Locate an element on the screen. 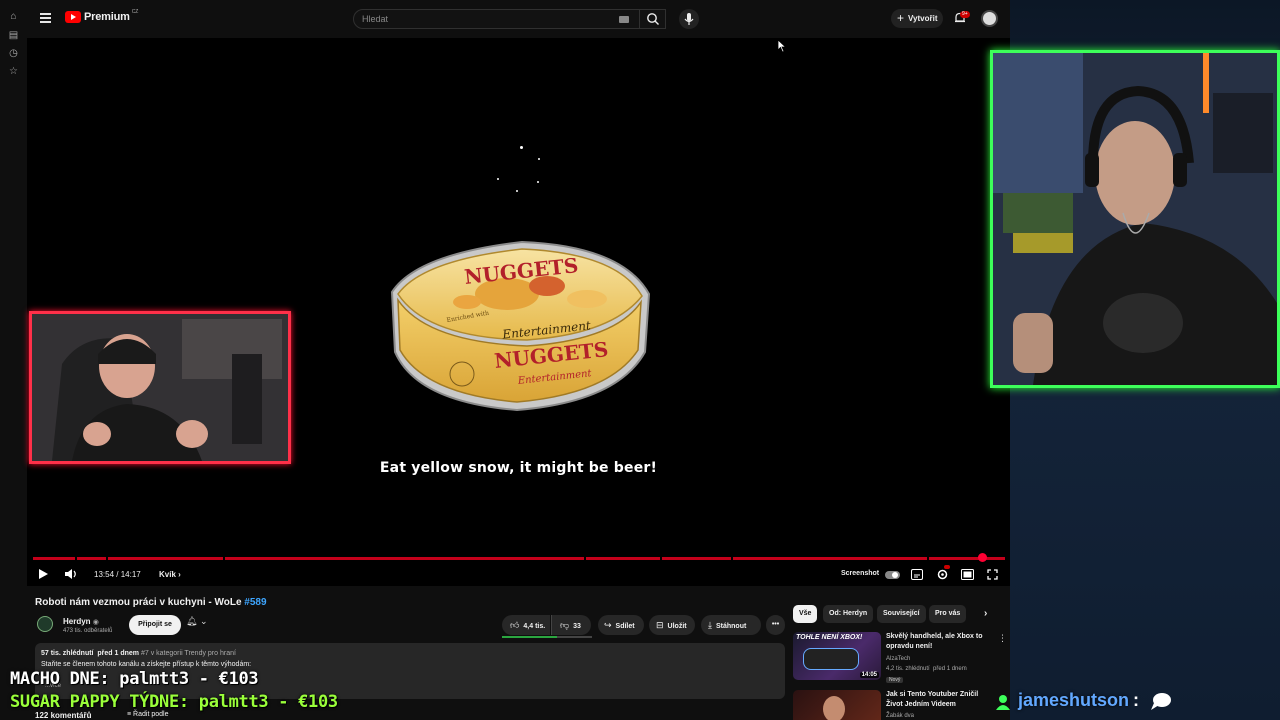 This screenshot has width=1280, height=720. sugar-pappy-label: SUGAR PAPPY TÝDNE: is located at coordinates (104, 702).